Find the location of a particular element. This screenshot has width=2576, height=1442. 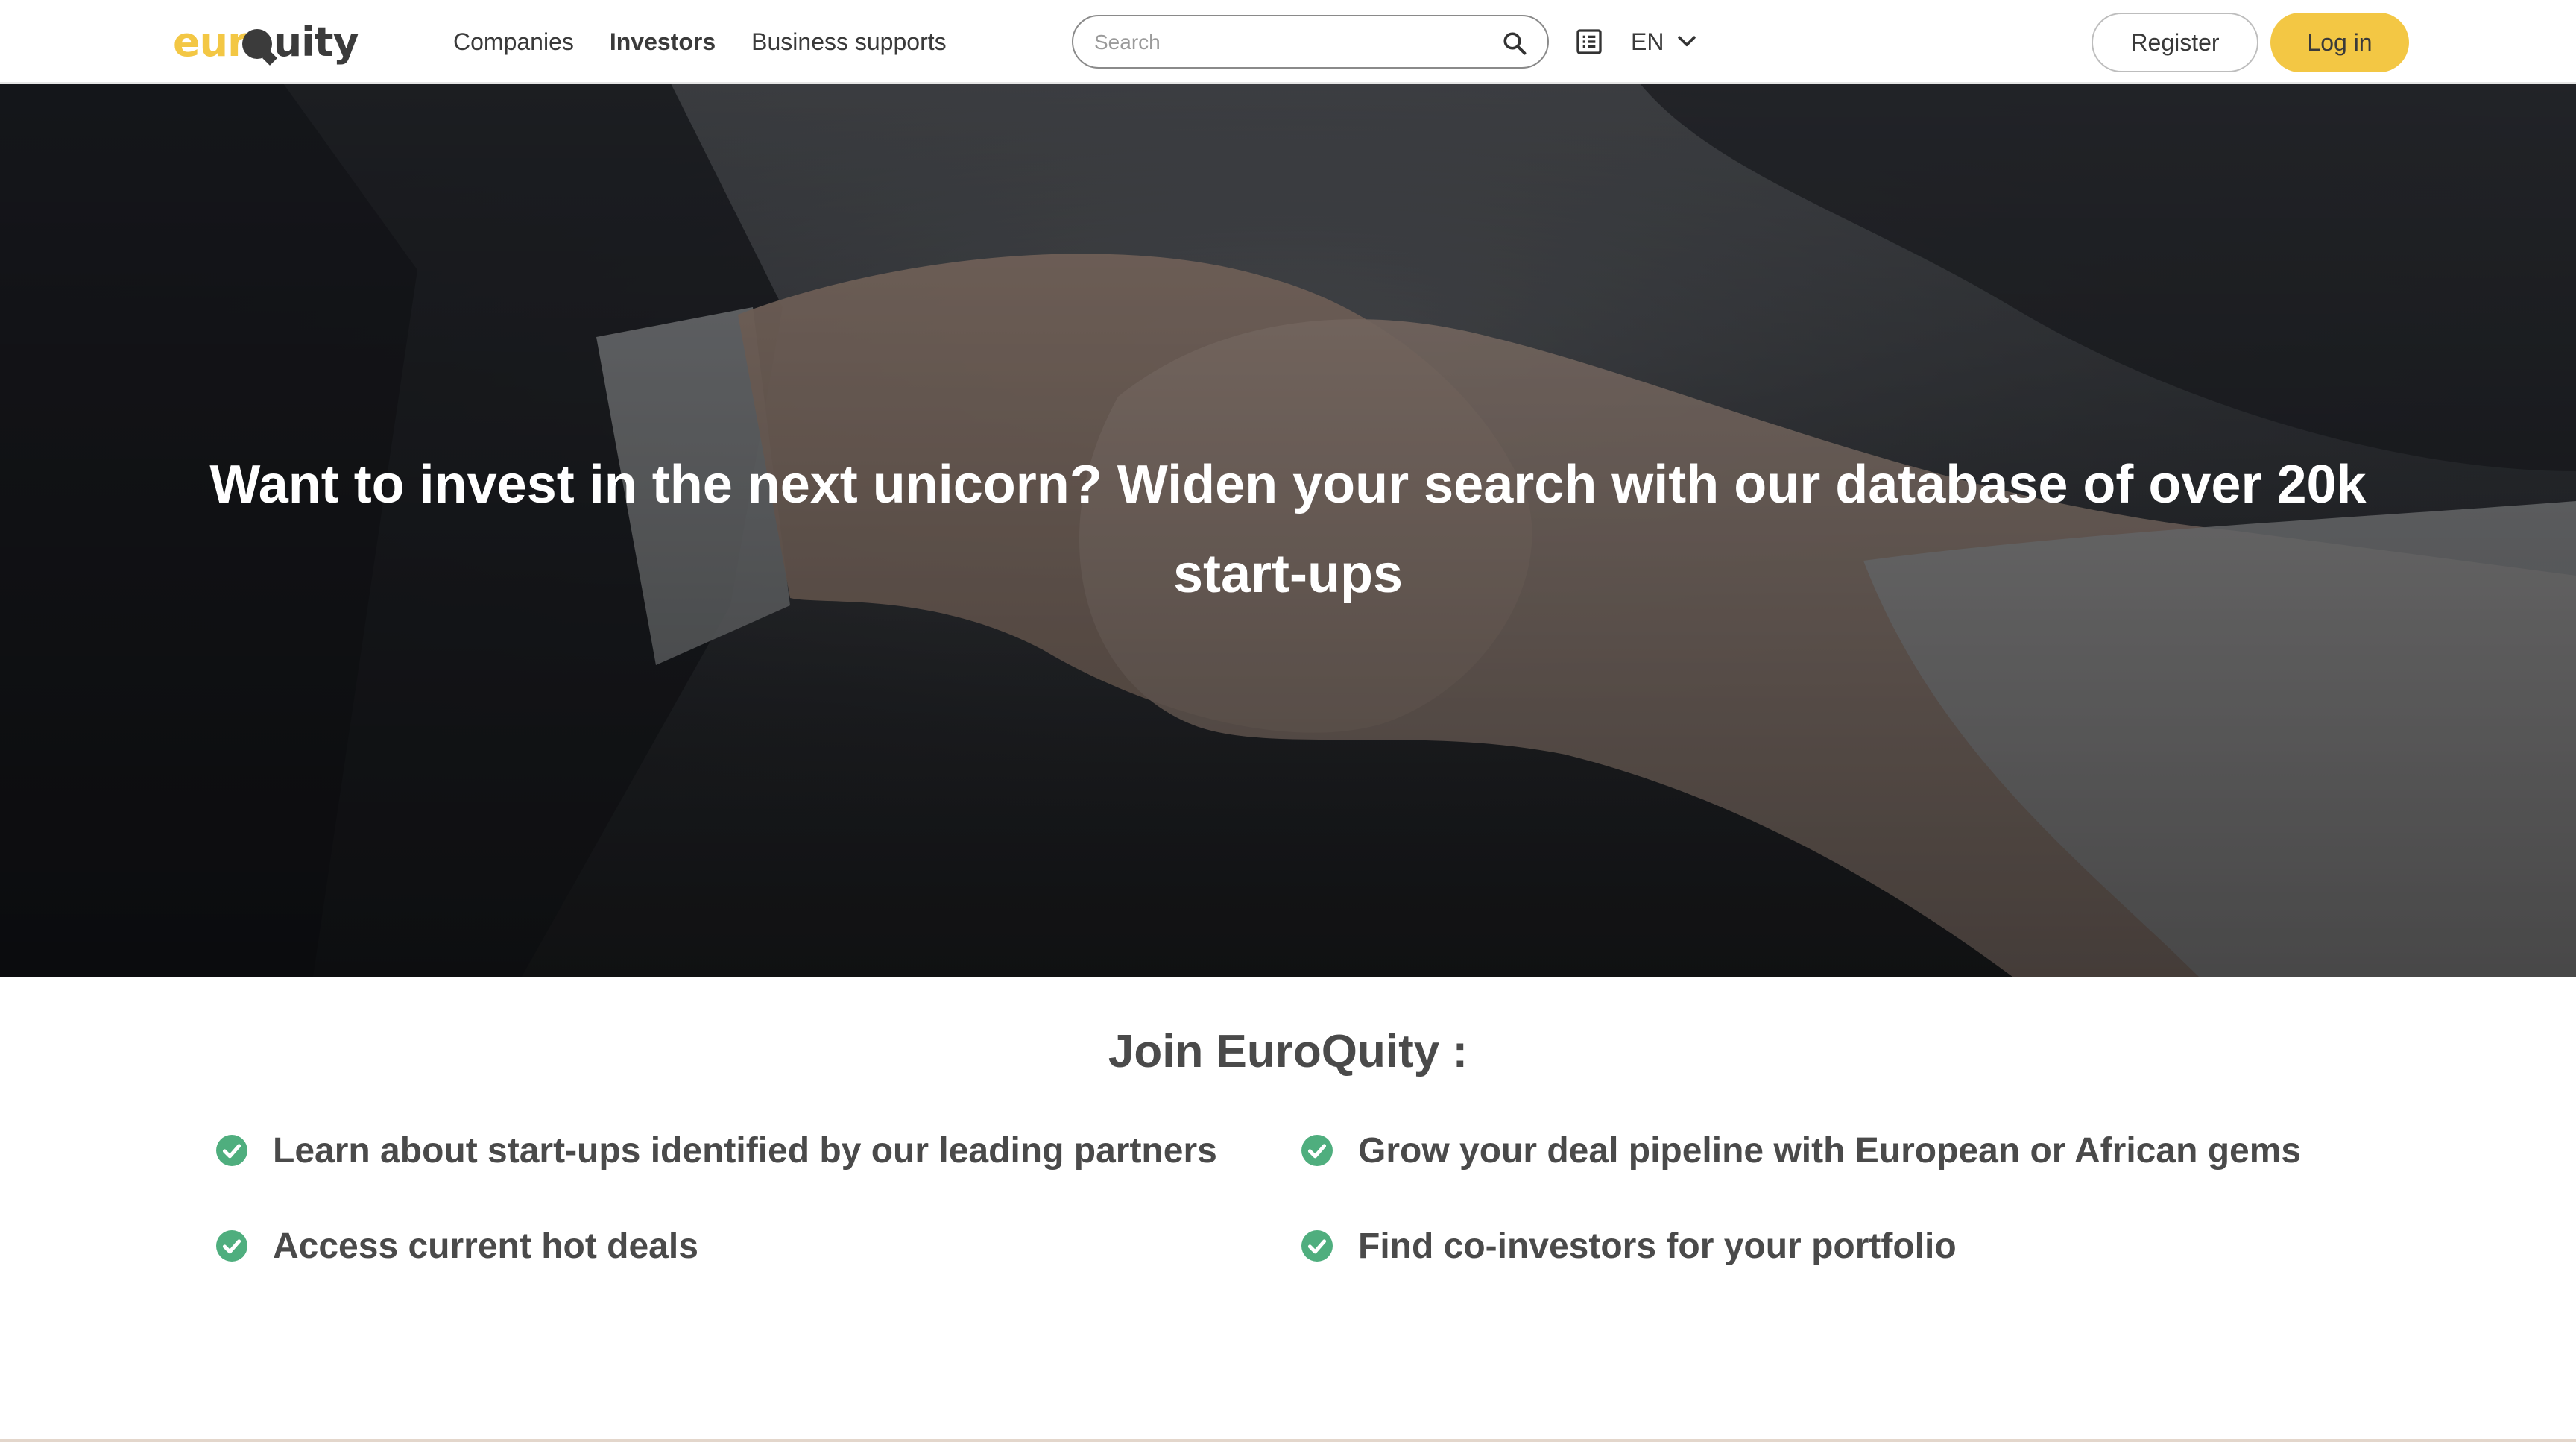

search-input is located at coordinates (1288, 42).